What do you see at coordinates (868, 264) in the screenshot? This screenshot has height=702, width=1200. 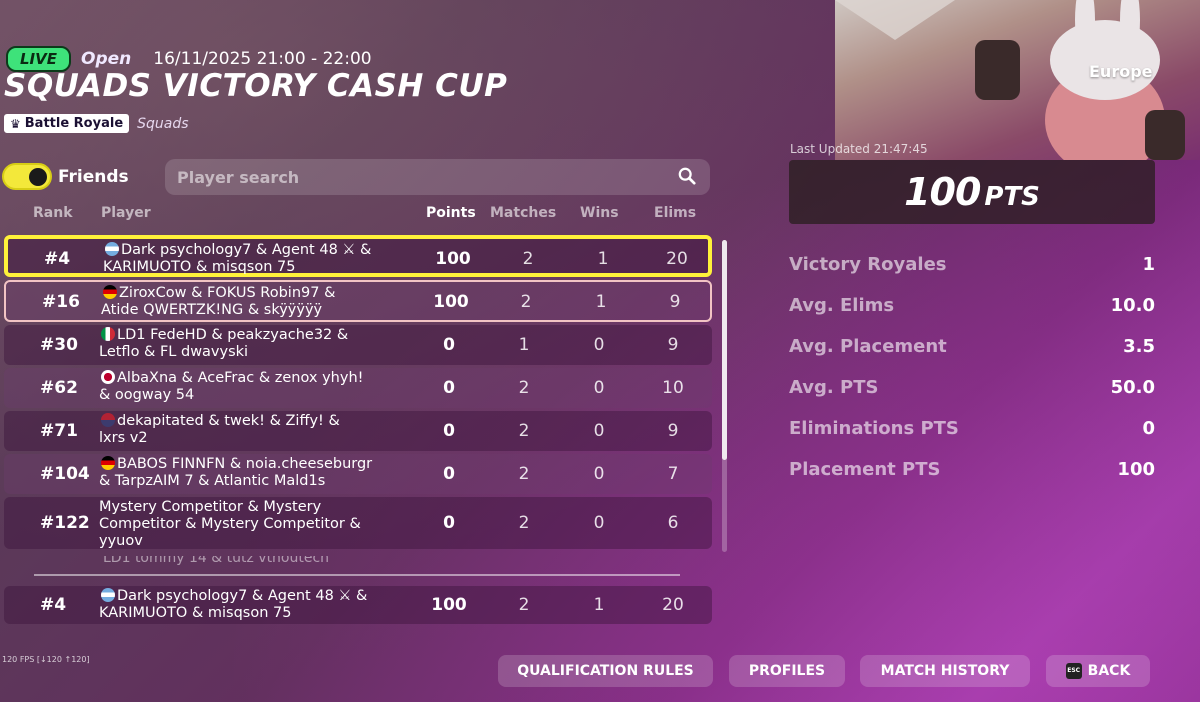 I see `stat-label: Victory Royales` at bounding box center [868, 264].